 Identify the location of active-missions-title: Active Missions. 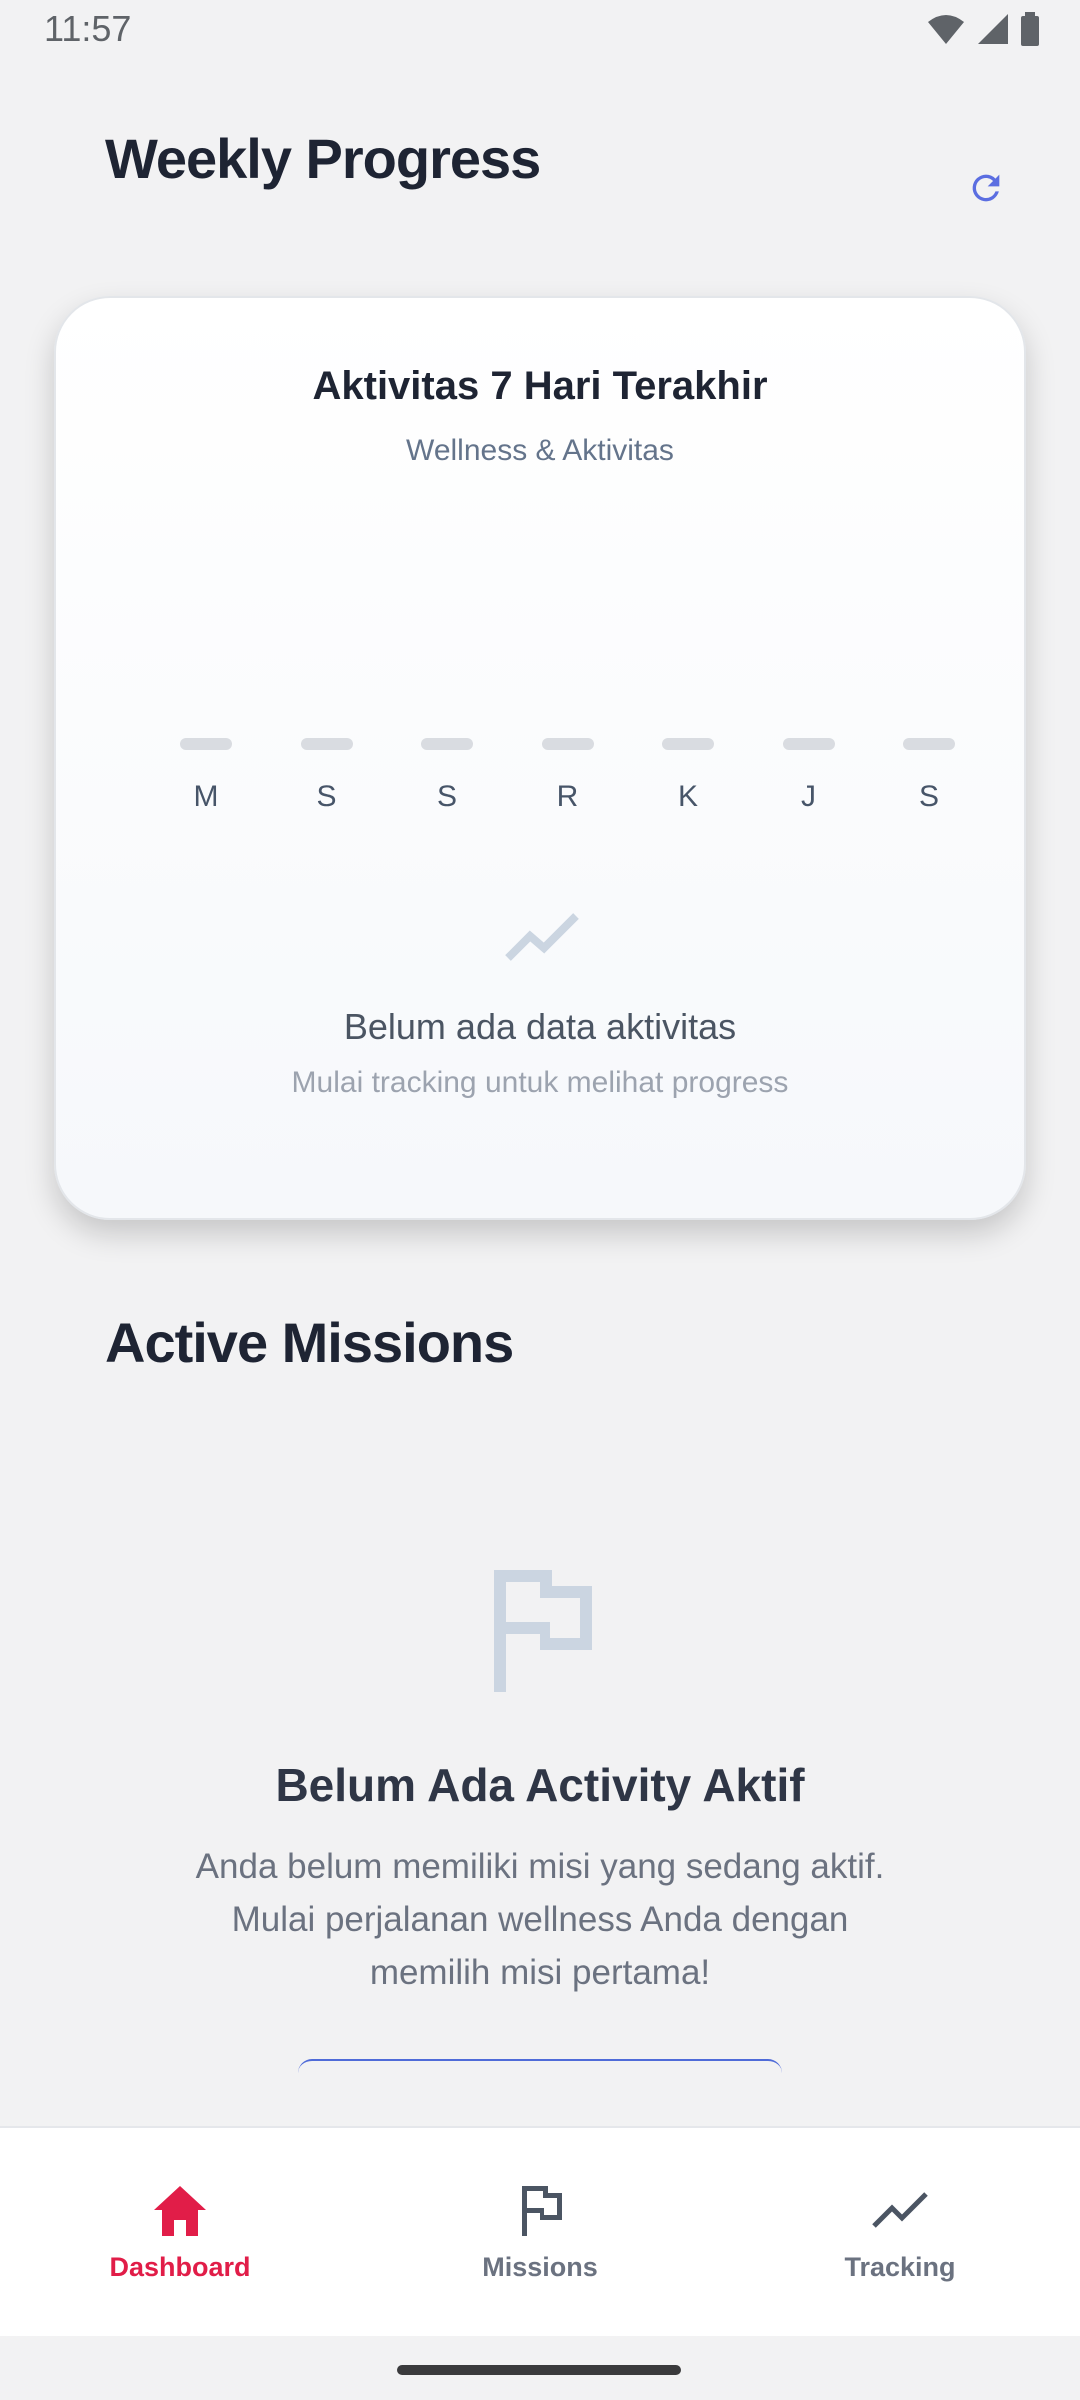
(309, 1342).